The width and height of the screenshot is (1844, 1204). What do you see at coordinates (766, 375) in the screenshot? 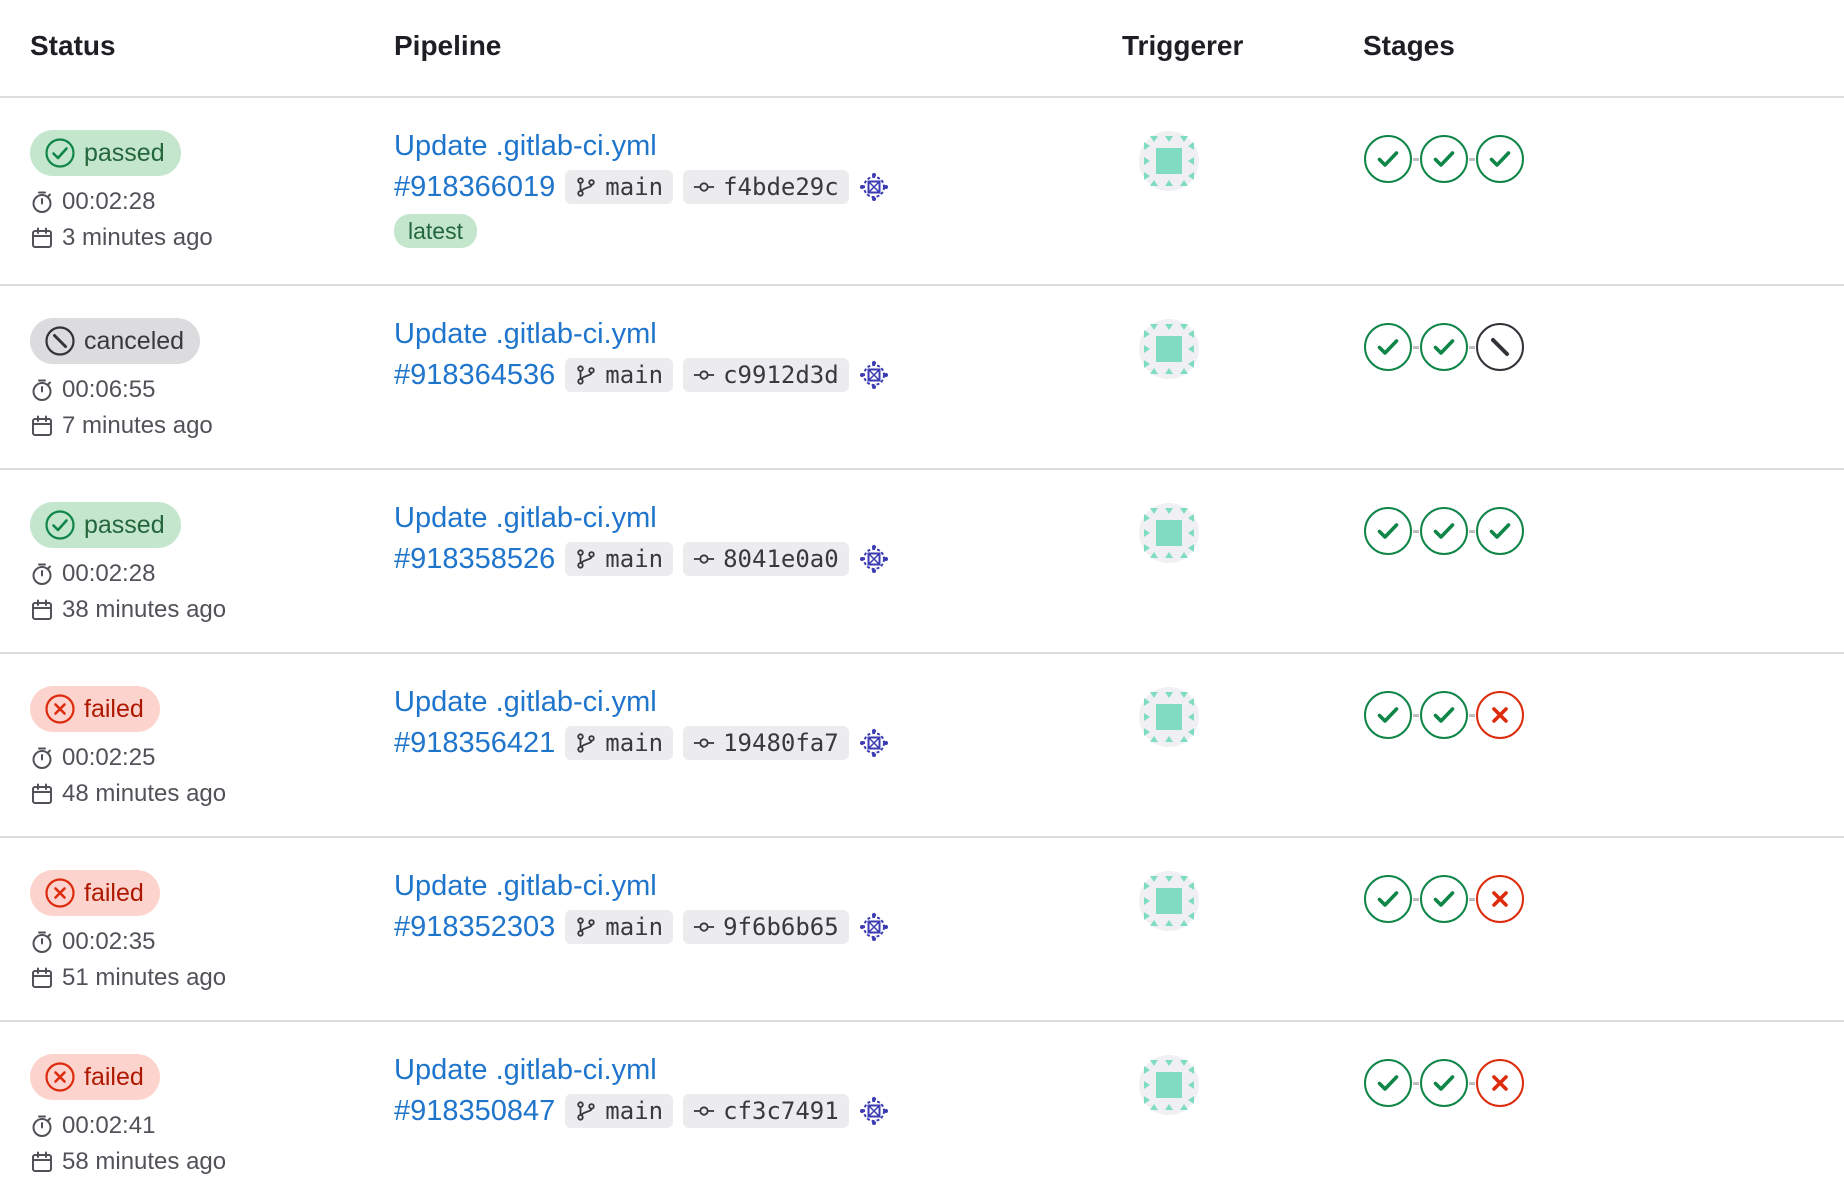
I see `commit-sha: c9912d3d` at bounding box center [766, 375].